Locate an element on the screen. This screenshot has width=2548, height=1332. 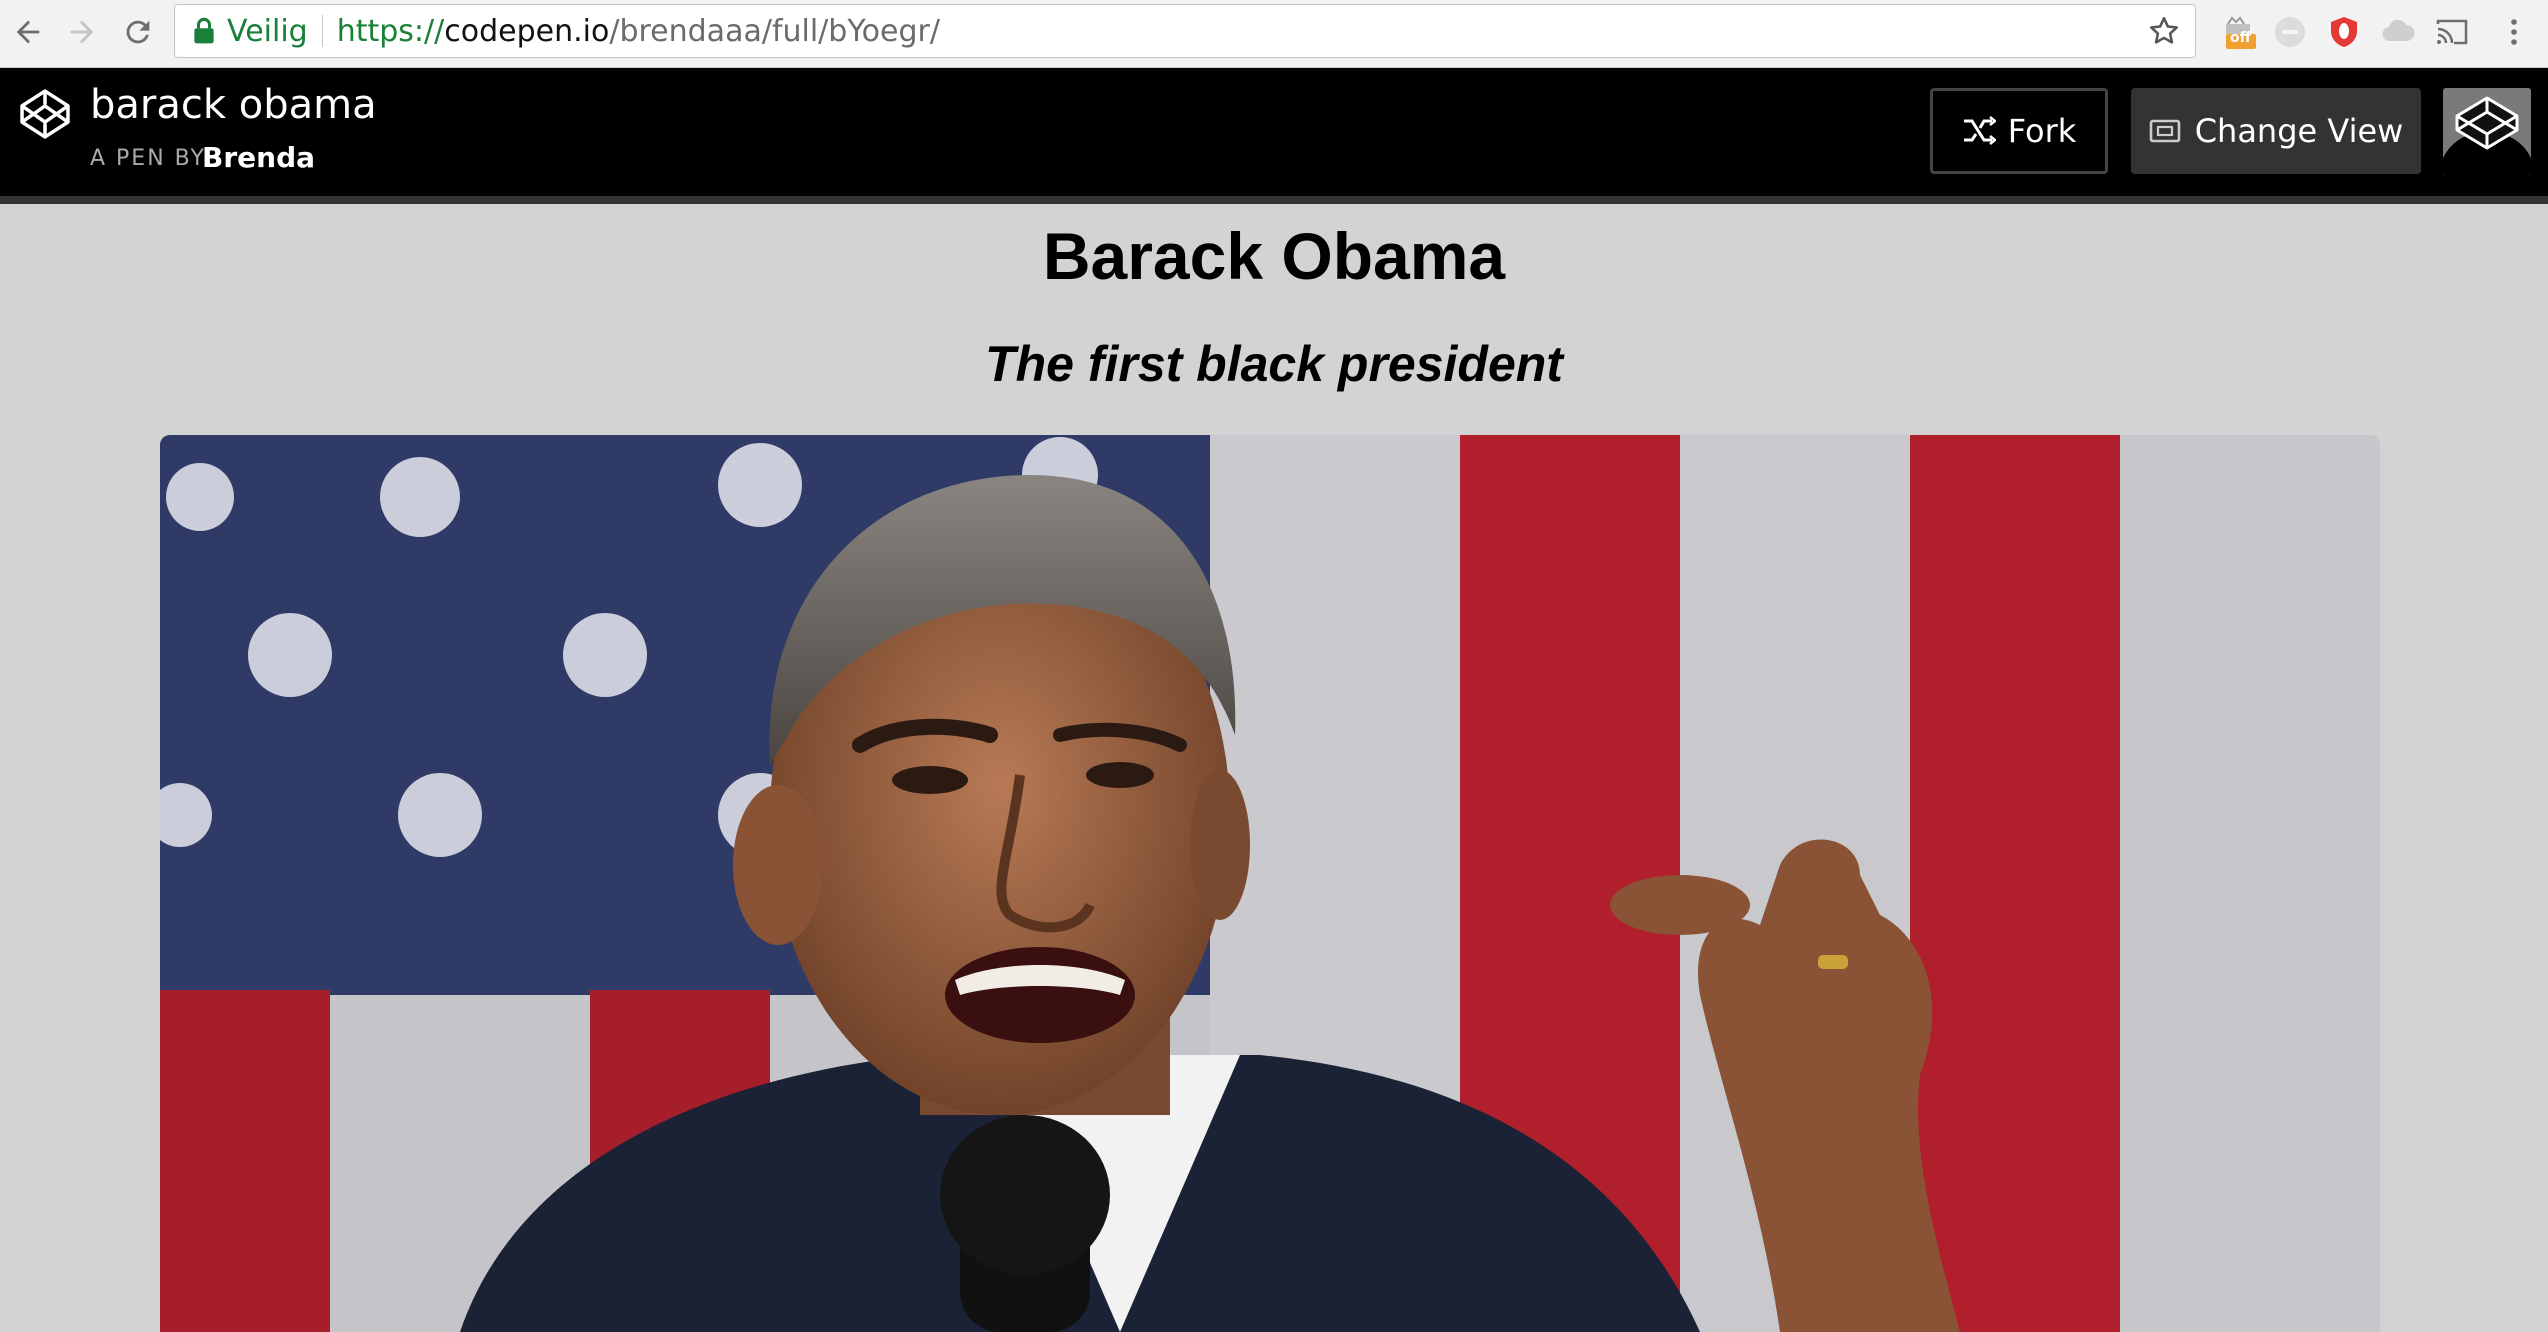
page-title: Barack Obama is located at coordinates (1274, 256).